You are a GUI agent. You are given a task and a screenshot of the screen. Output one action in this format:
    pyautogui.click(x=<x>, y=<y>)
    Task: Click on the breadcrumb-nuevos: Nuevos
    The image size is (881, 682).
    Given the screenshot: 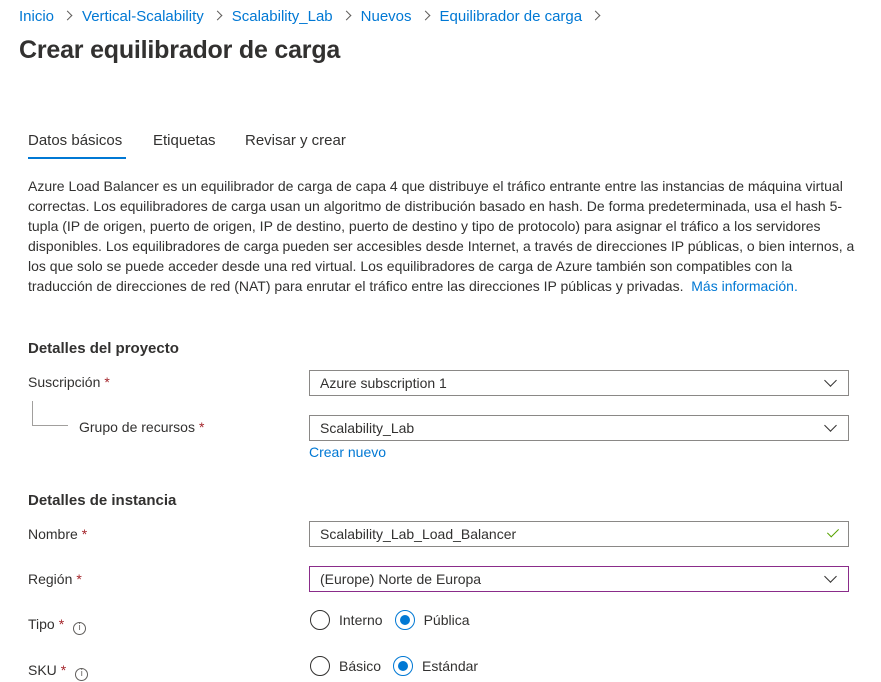 What is the action you would take?
    pyautogui.click(x=386, y=16)
    